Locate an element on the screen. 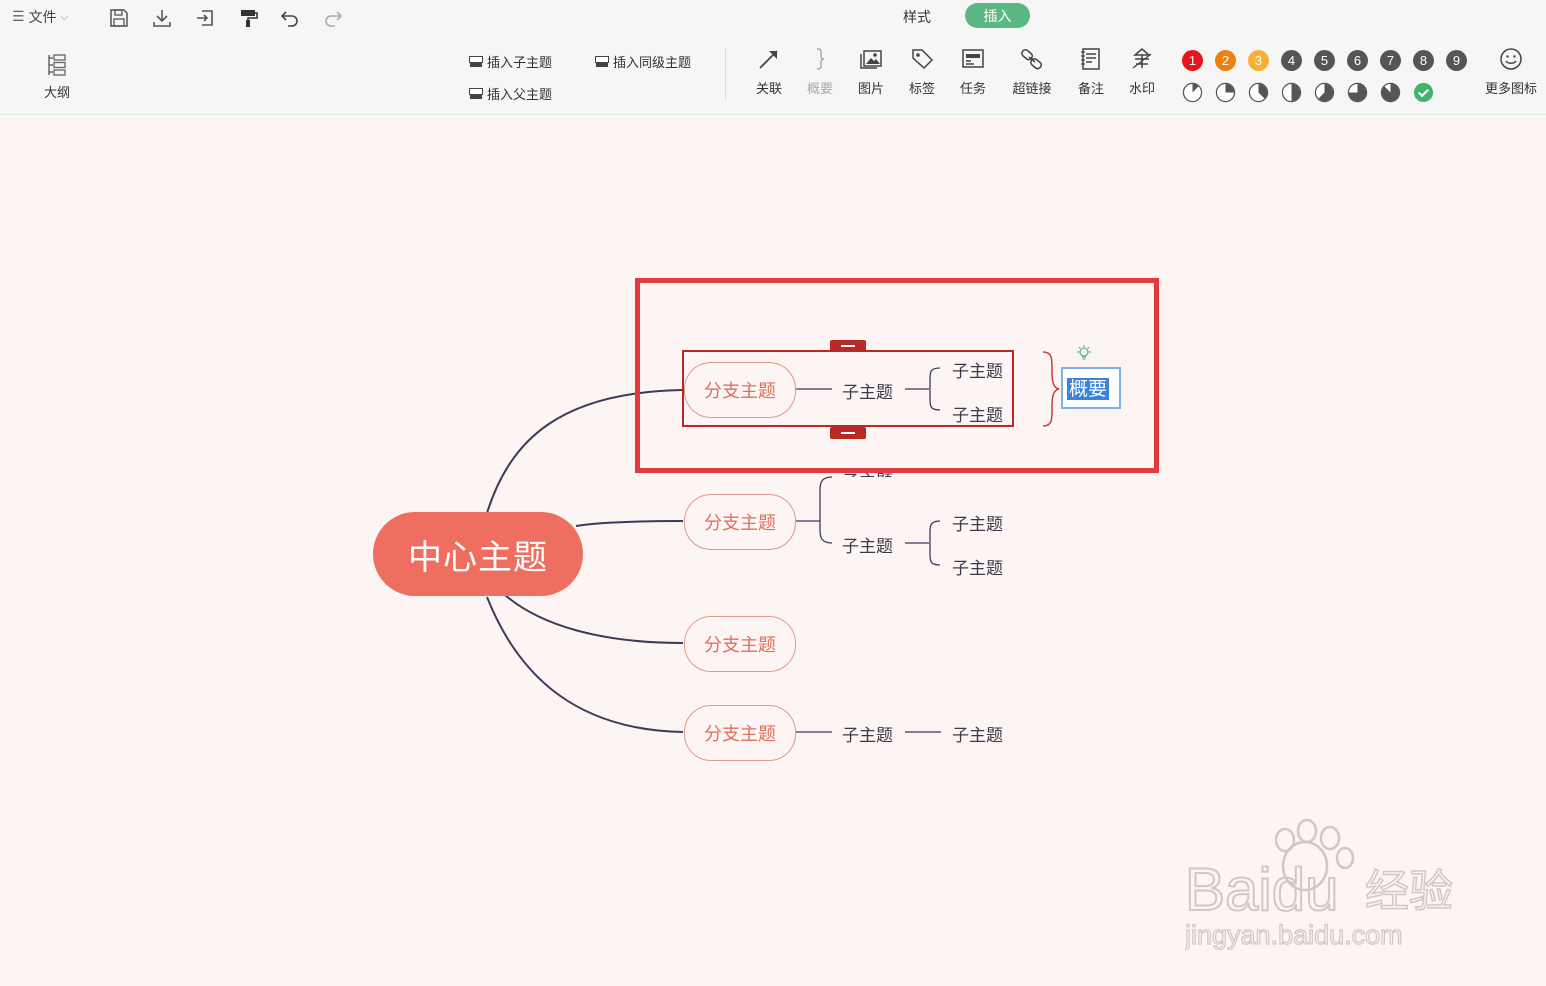 The height and width of the screenshot is (986, 1546). more-icons-label: 更多图标 is located at coordinates (1510, 89).